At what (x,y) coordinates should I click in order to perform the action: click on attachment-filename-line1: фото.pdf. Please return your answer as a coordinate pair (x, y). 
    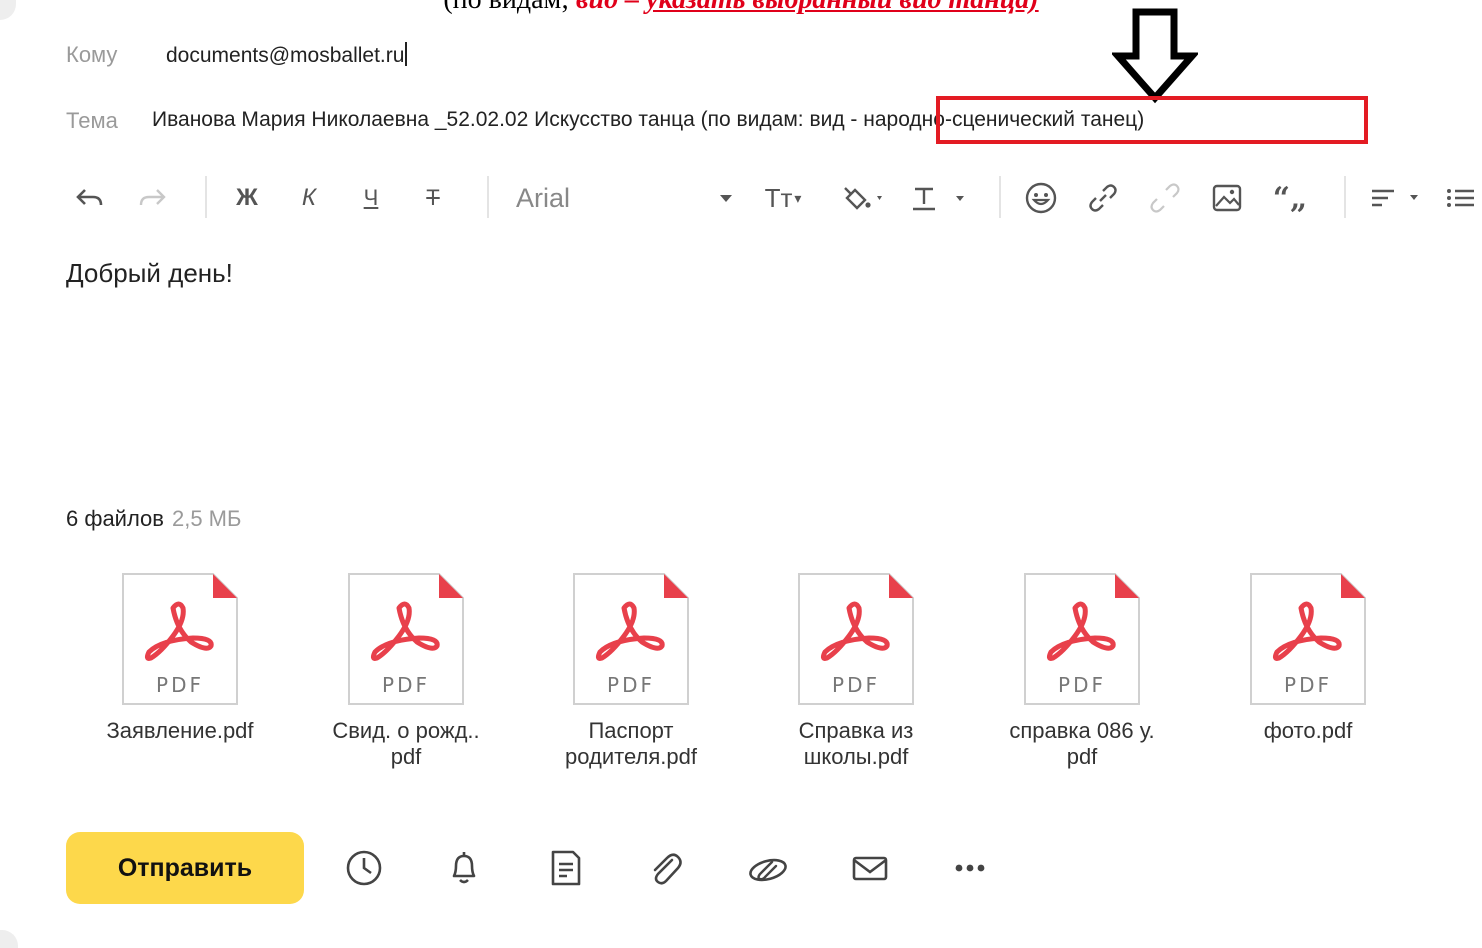
    Looking at the image, I should click on (1308, 730).